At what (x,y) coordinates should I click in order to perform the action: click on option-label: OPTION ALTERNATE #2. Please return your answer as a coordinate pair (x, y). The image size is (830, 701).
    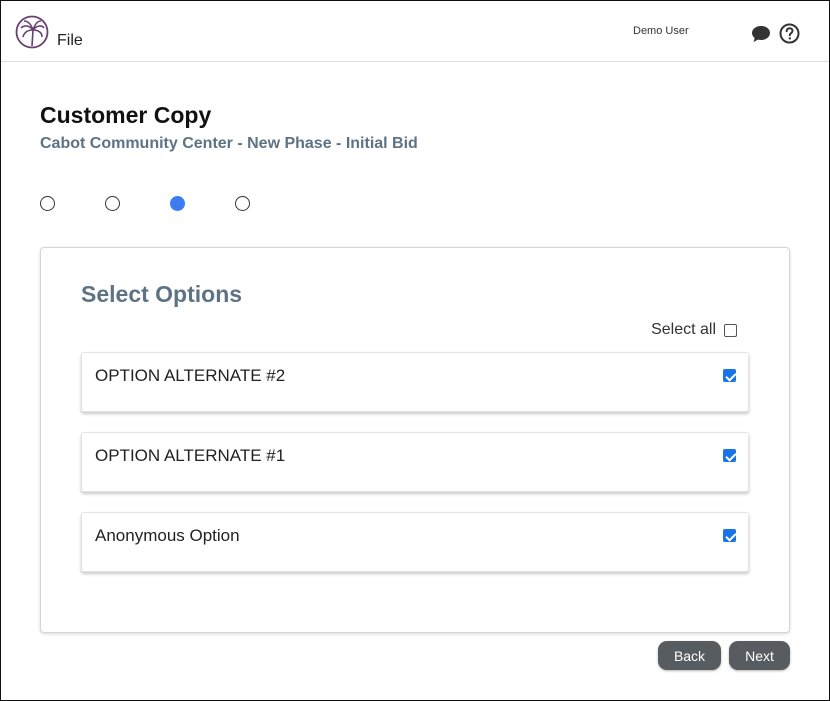
    Looking at the image, I should click on (190, 375).